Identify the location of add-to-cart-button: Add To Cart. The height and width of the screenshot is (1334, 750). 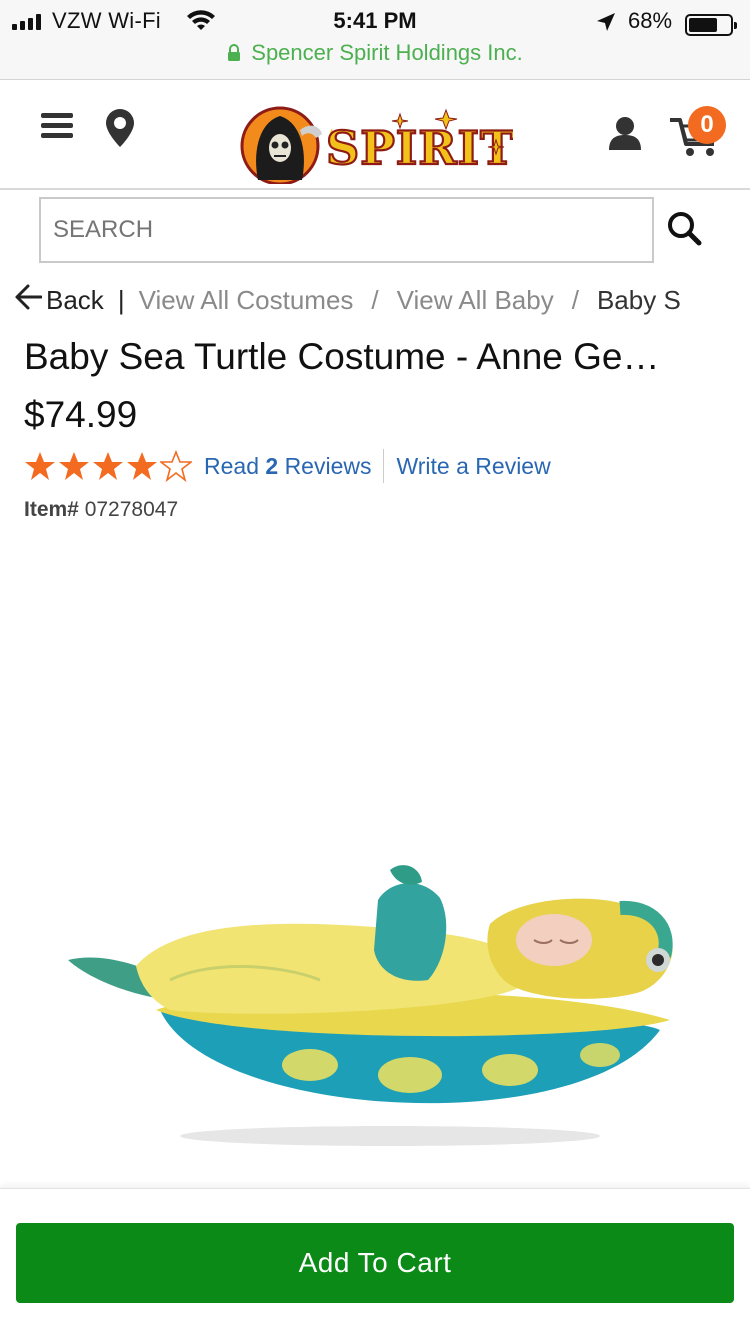
(375, 1263).